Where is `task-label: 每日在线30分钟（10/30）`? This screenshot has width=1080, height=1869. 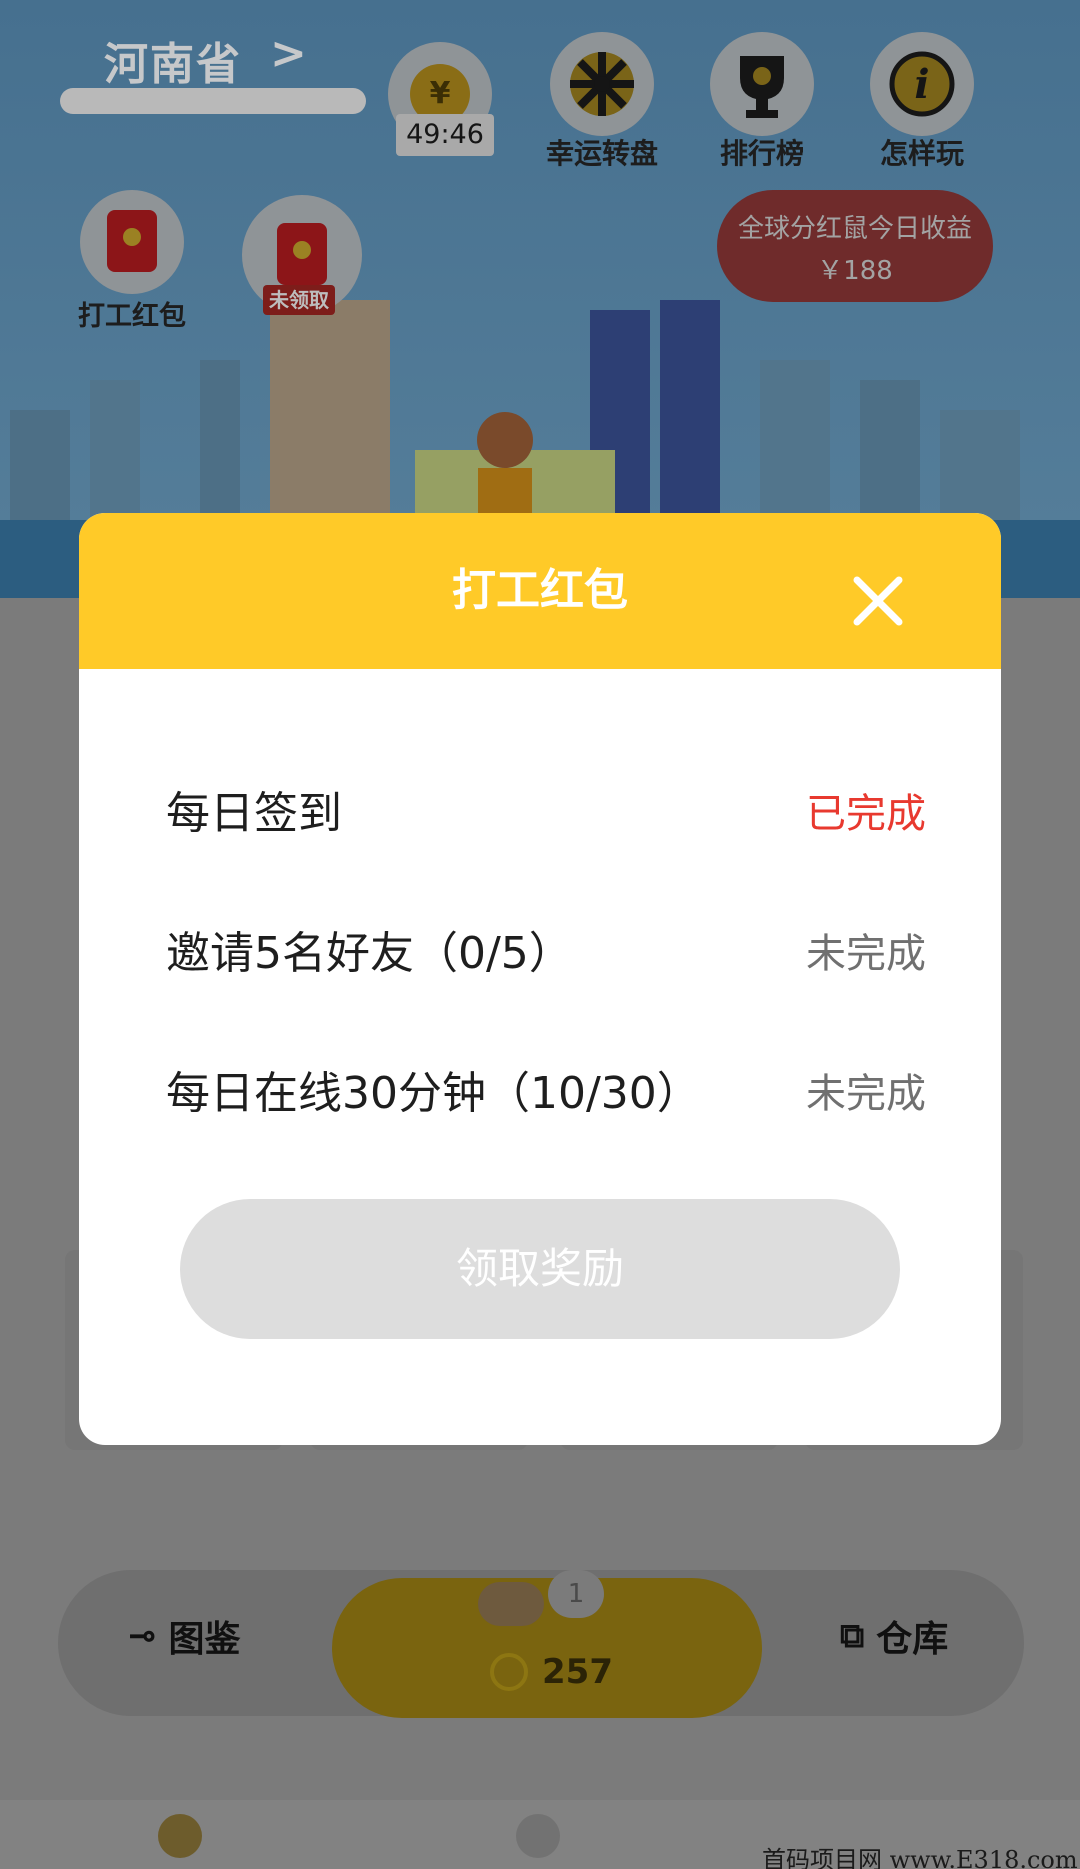
task-label: 每日在线30分钟（10/30） is located at coordinates (433, 1093).